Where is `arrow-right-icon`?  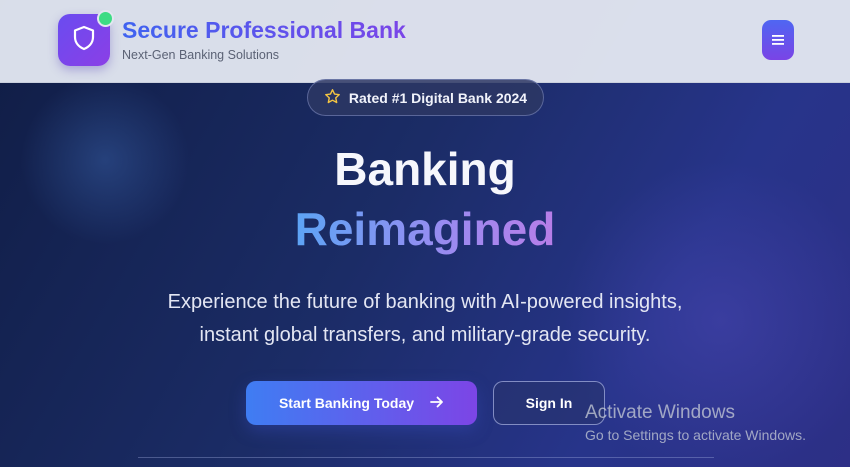
arrow-right-icon is located at coordinates (437, 403).